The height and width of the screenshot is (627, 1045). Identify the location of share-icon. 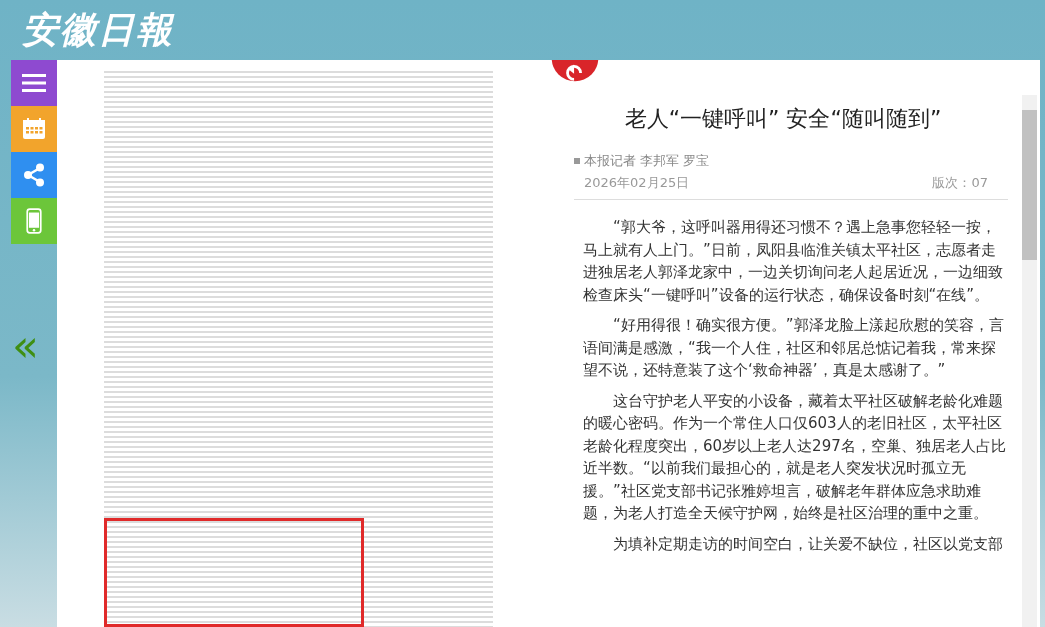
(34, 175).